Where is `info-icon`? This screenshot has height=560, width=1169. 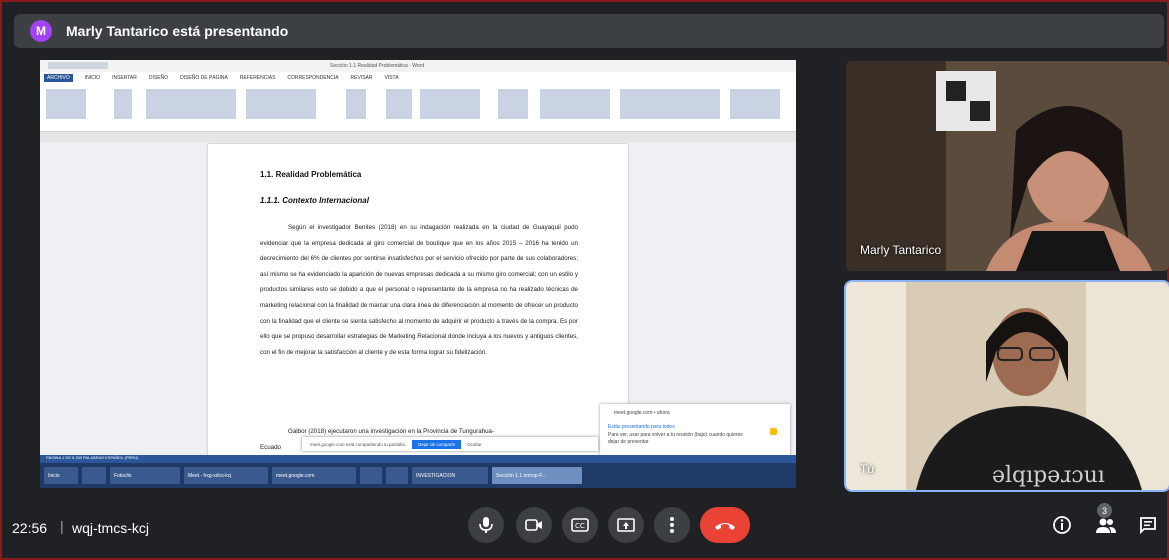
info-icon is located at coordinates (1062, 525).